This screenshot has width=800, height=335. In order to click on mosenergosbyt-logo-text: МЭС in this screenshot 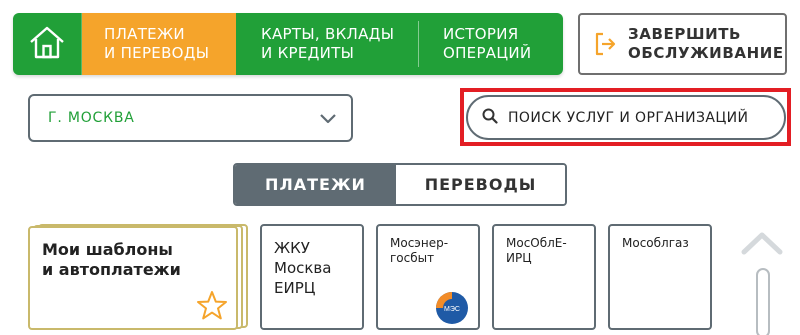, I will do `click(452, 309)`.